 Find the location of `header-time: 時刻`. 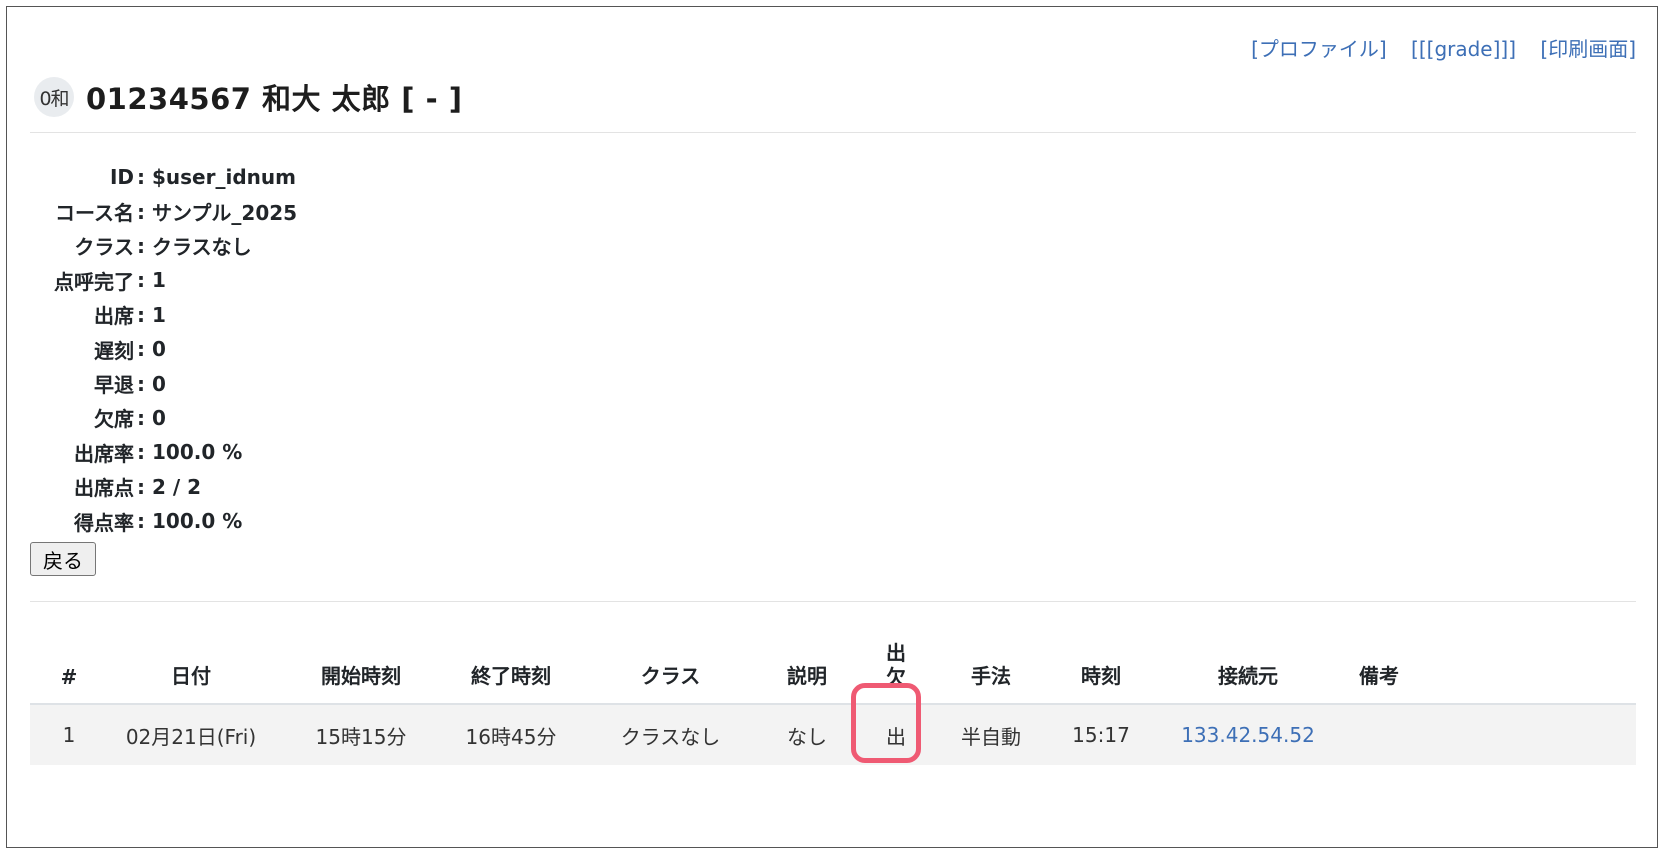

header-time: 時刻 is located at coordinates (1101, 662).